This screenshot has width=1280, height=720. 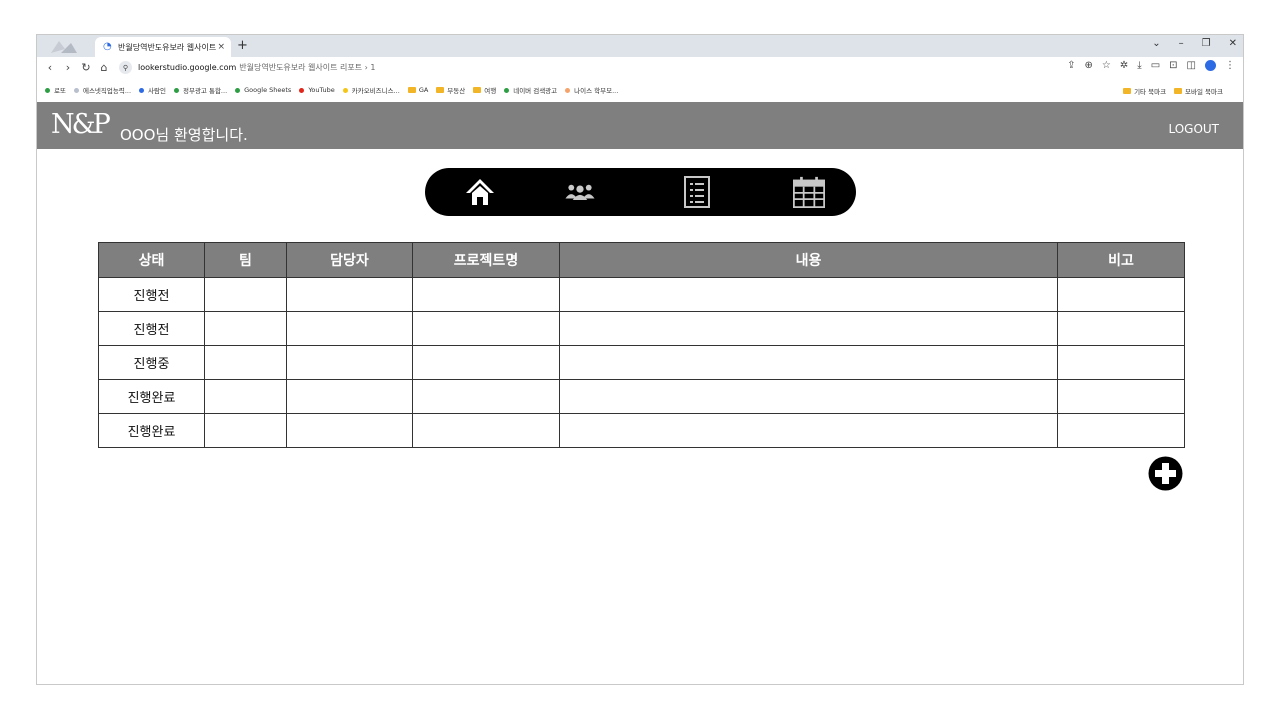 What do you see at coordinates (1106, 65) in the screenshot?
I see `bookmark-star-icon: ☆` at bounding box center [1106, 65].